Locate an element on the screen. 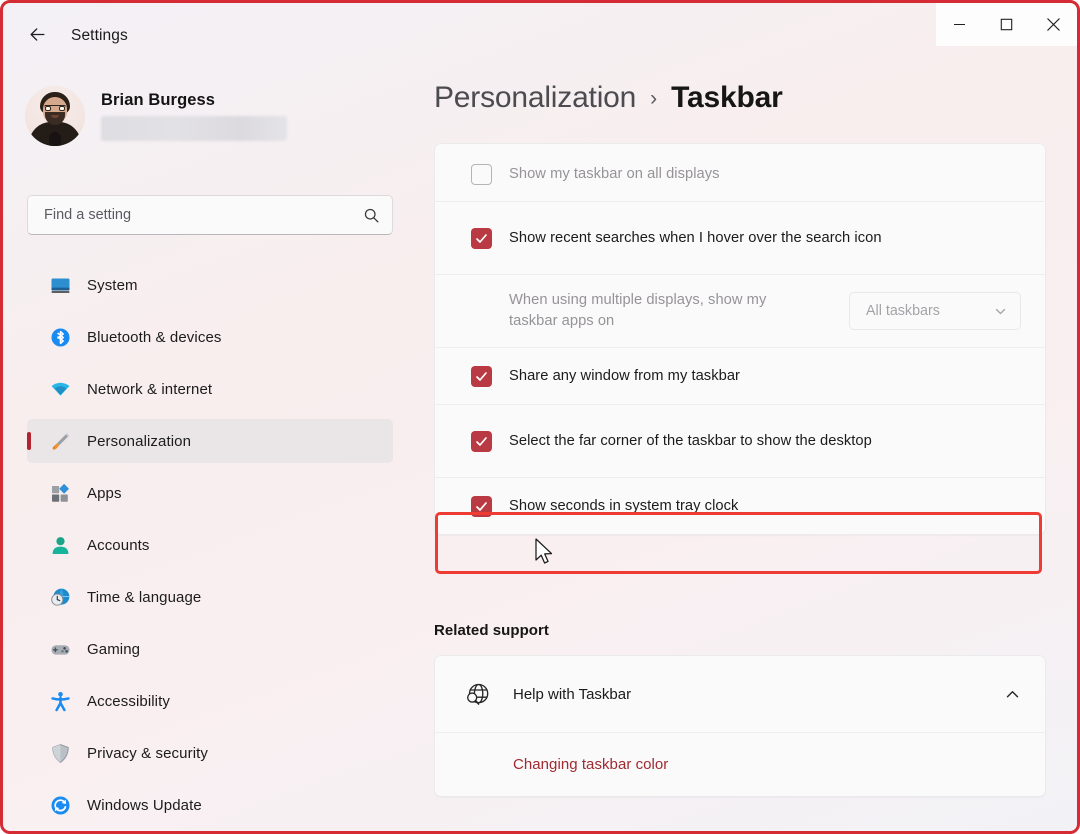  sidebar-item-gaming: Gaming is located at coordinates (210, 649).